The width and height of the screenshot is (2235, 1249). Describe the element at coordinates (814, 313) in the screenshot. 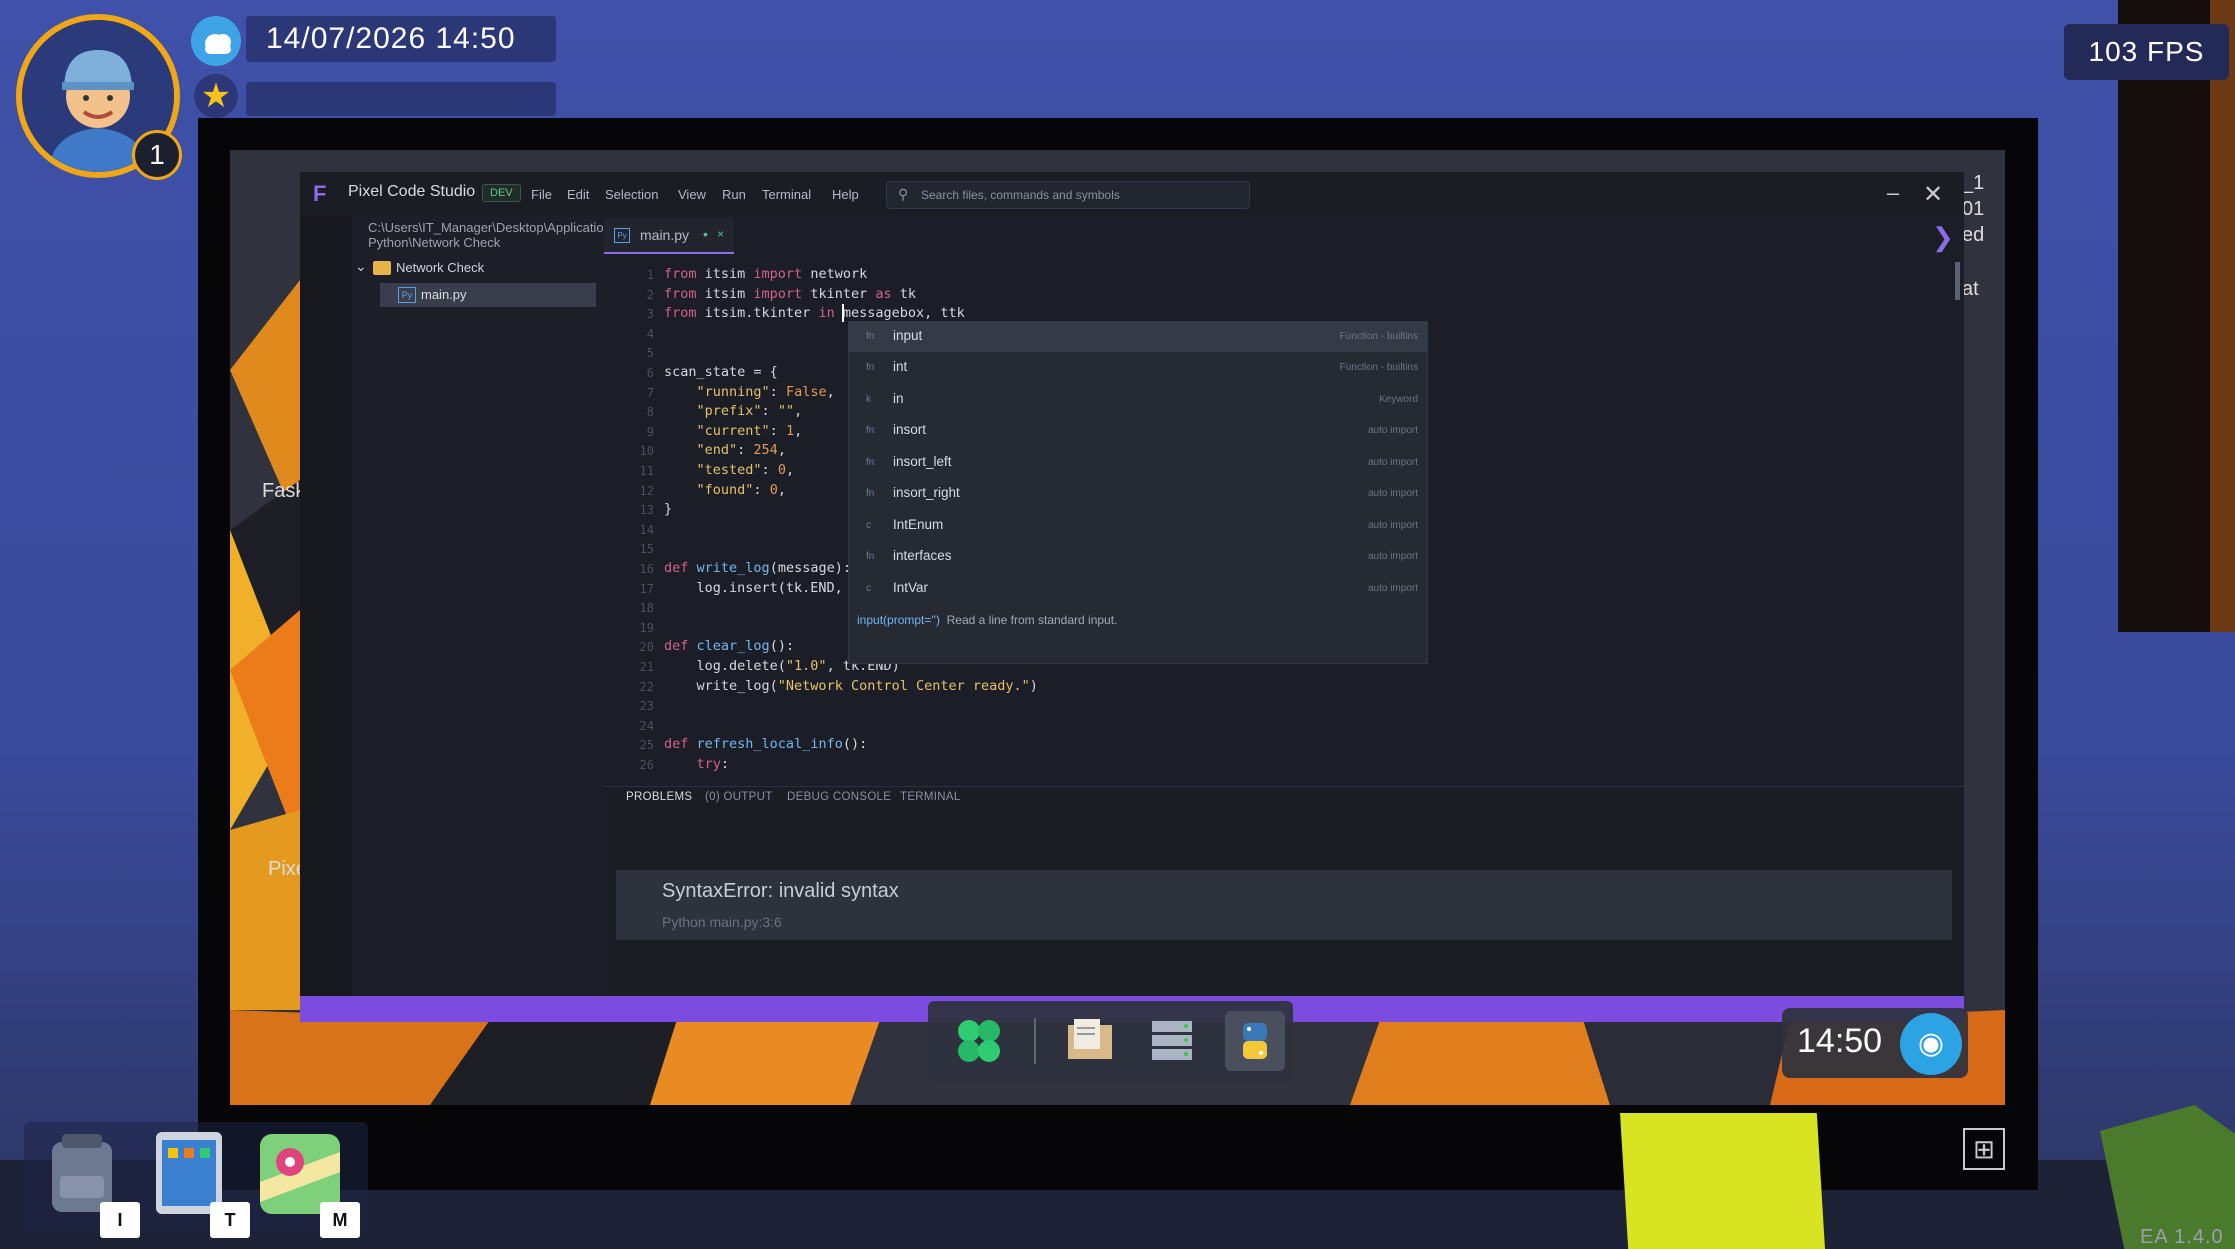

I see `code-line: from itsim.tkinter in messagebox, ttk` at that location.